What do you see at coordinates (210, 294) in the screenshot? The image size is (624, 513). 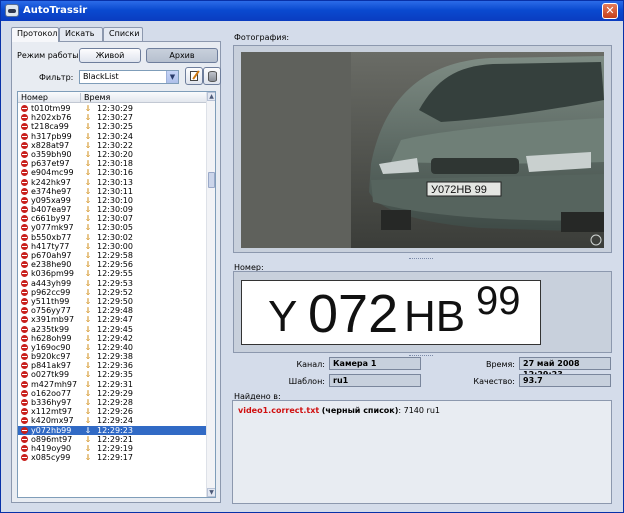 I see `list-scrollbar: ▲ ▼` at bounding box center [210, 294].